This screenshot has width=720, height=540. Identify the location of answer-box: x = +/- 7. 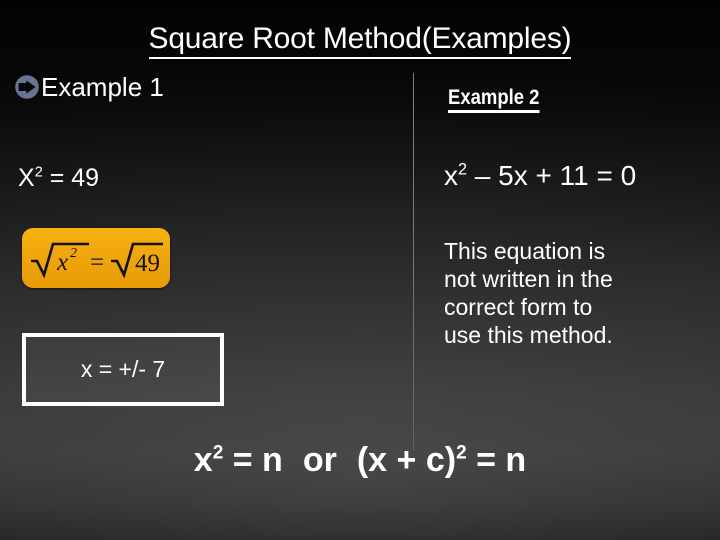
(123, 369).